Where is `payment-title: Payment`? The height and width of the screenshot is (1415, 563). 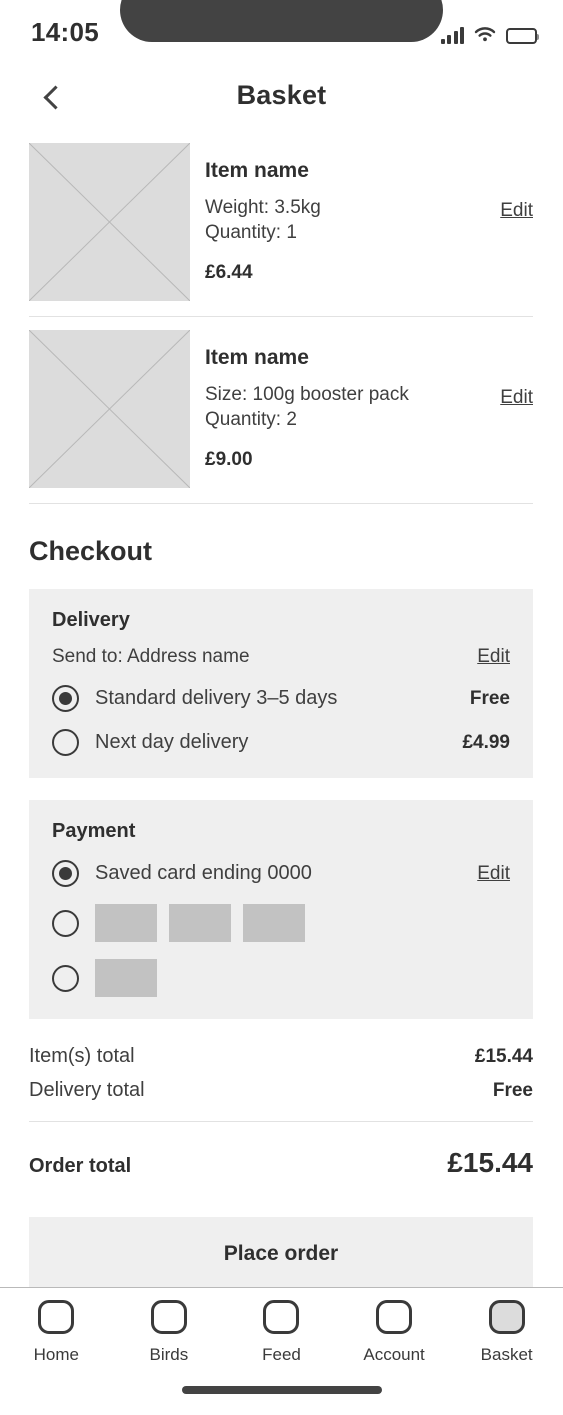
payment-title: Payment is located at coordinates (94, 831).